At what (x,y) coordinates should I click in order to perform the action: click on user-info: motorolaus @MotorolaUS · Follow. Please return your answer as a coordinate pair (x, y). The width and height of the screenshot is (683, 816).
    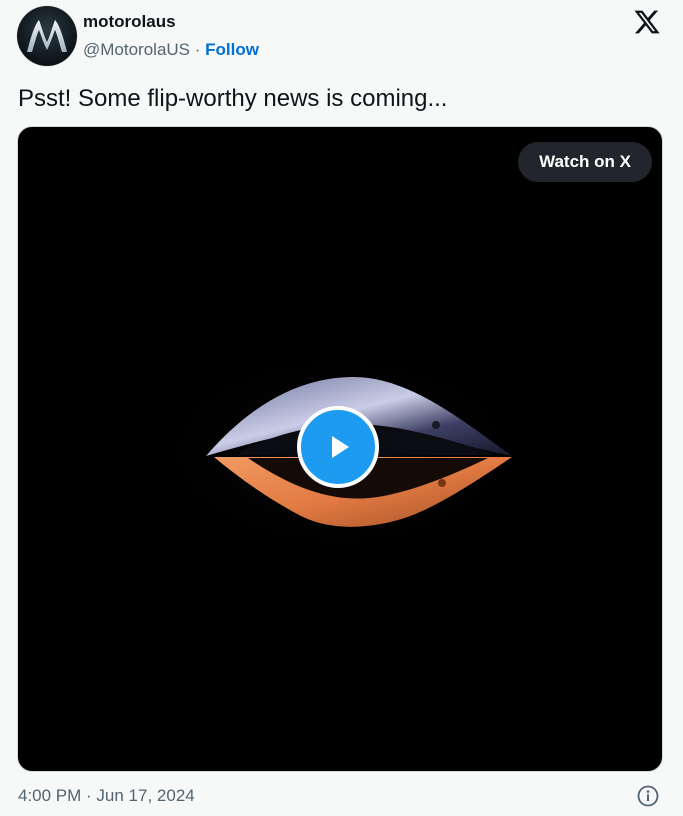
    Looking at the image, I should click on (171, 36).